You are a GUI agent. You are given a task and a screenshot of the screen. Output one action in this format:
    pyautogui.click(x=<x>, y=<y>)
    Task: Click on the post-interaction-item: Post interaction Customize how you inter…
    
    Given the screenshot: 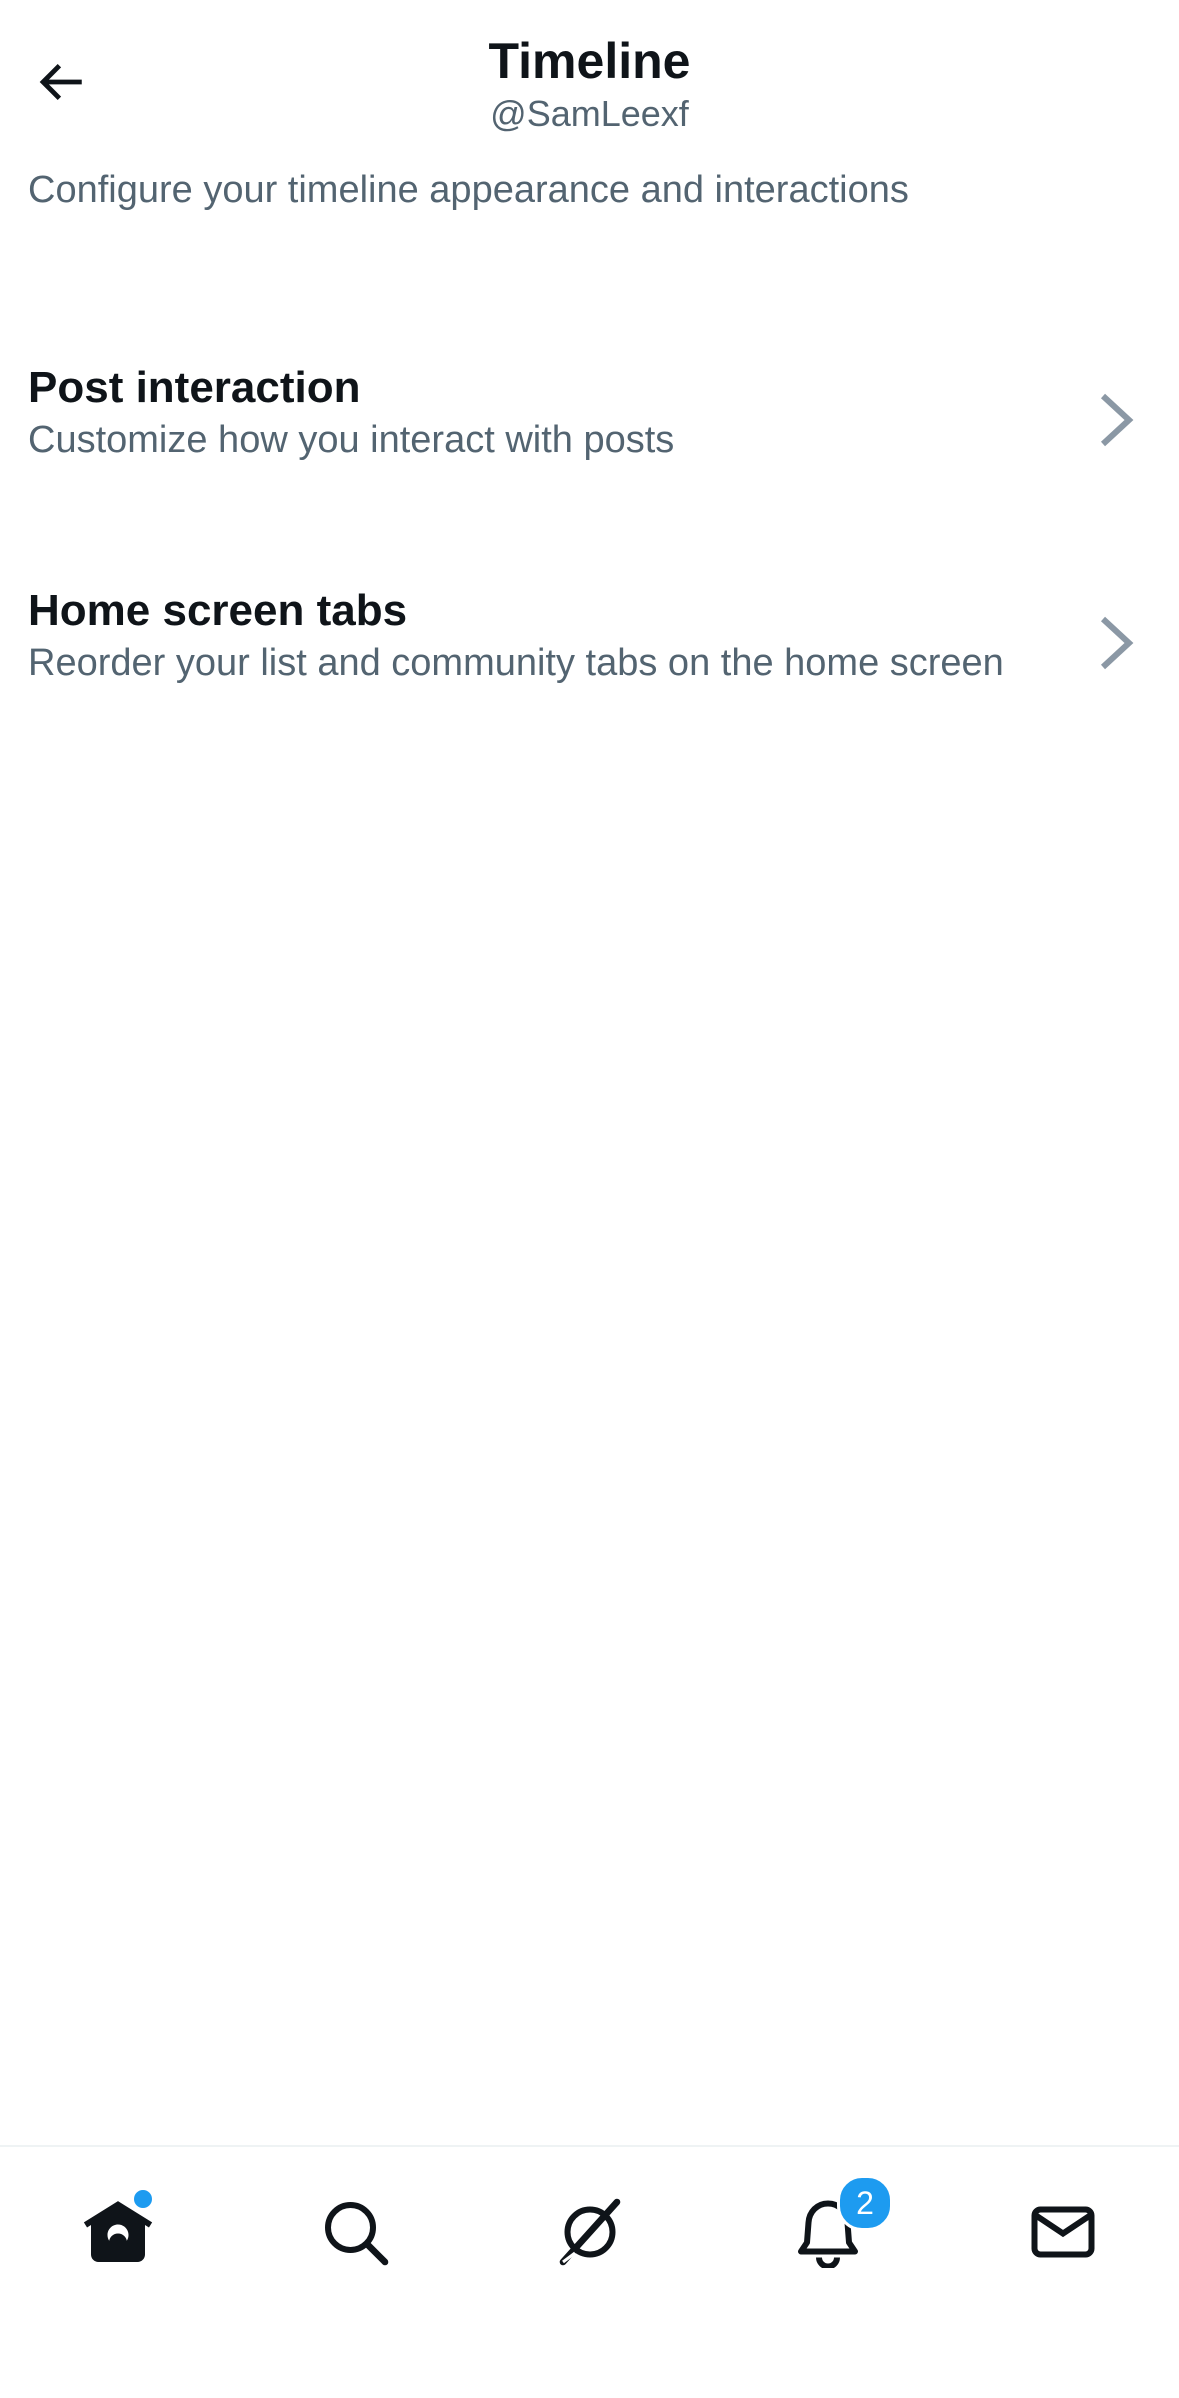 What is the action you would take?
    pyautogui.click(x=589, y=420)
    